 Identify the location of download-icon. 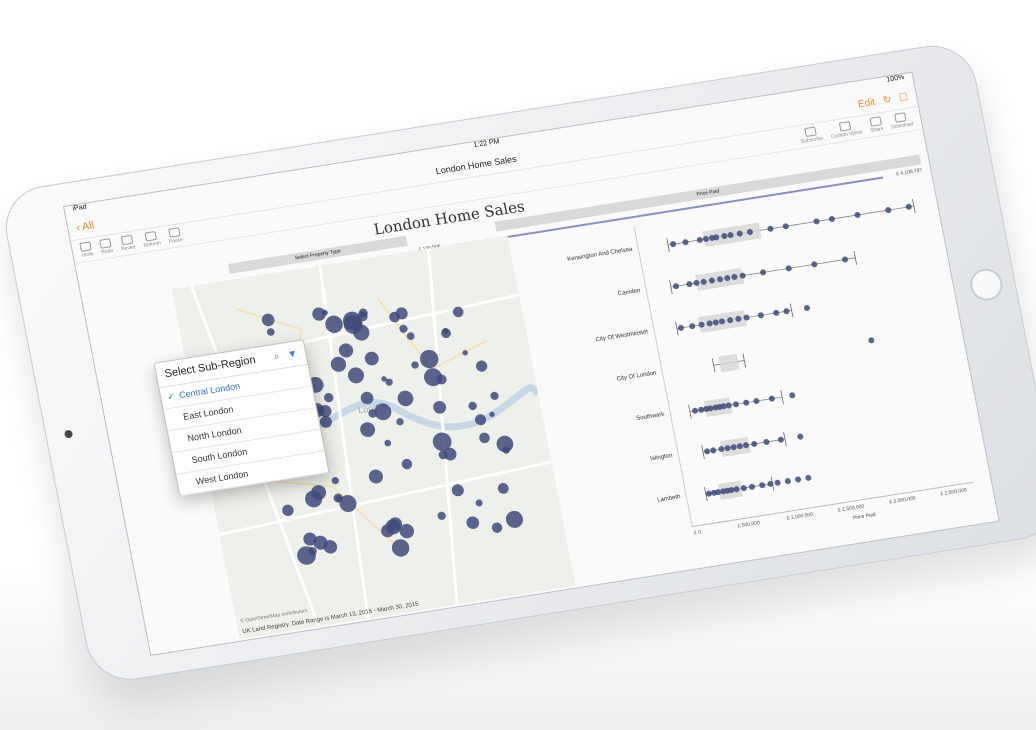
(901, 117).